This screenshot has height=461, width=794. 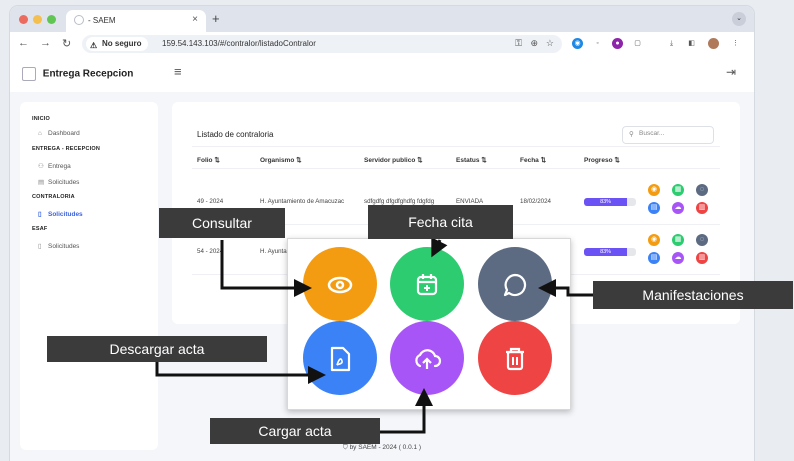 I want to click on callout-cargar-acta: Cargar acta, so click(x=295, y=431).